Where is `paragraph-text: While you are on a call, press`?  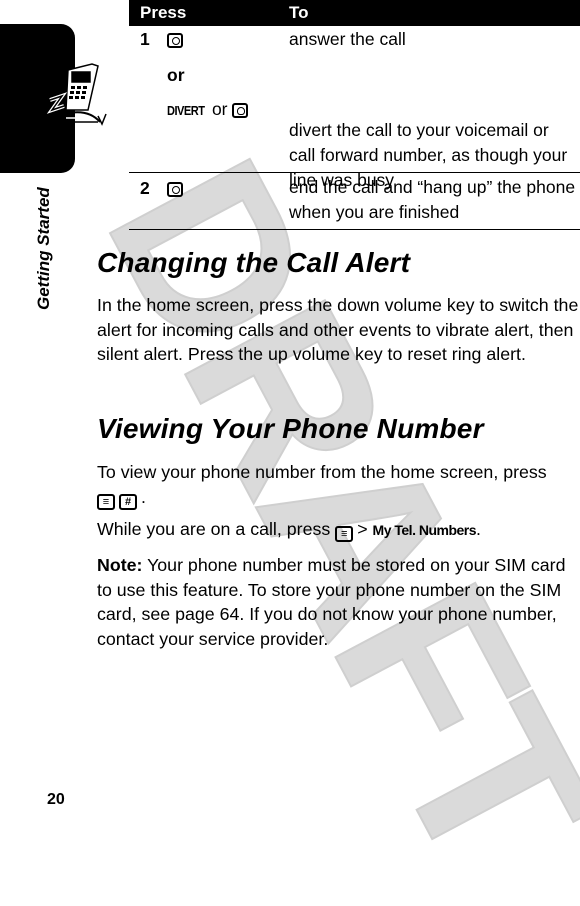 paragraph-text: While you are on a call, press is located at coordinates (214, 529).